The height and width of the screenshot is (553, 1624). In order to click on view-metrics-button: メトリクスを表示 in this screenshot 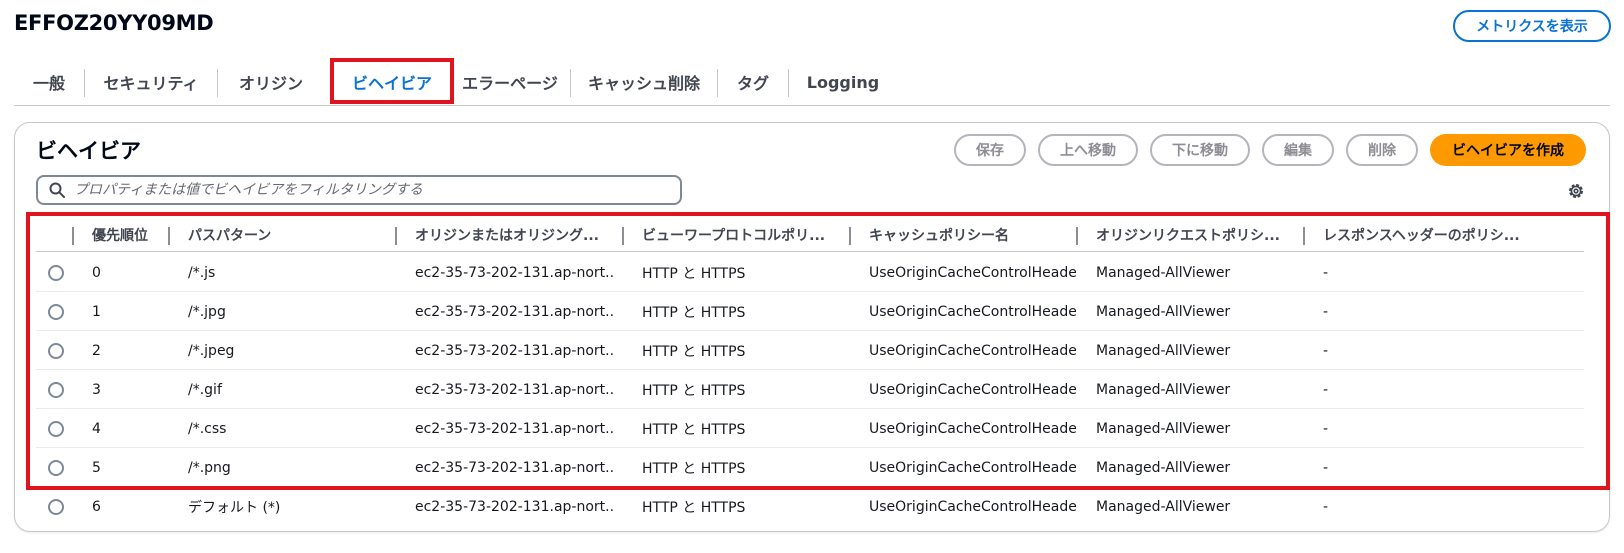, I will do `click(1532, 26)`.